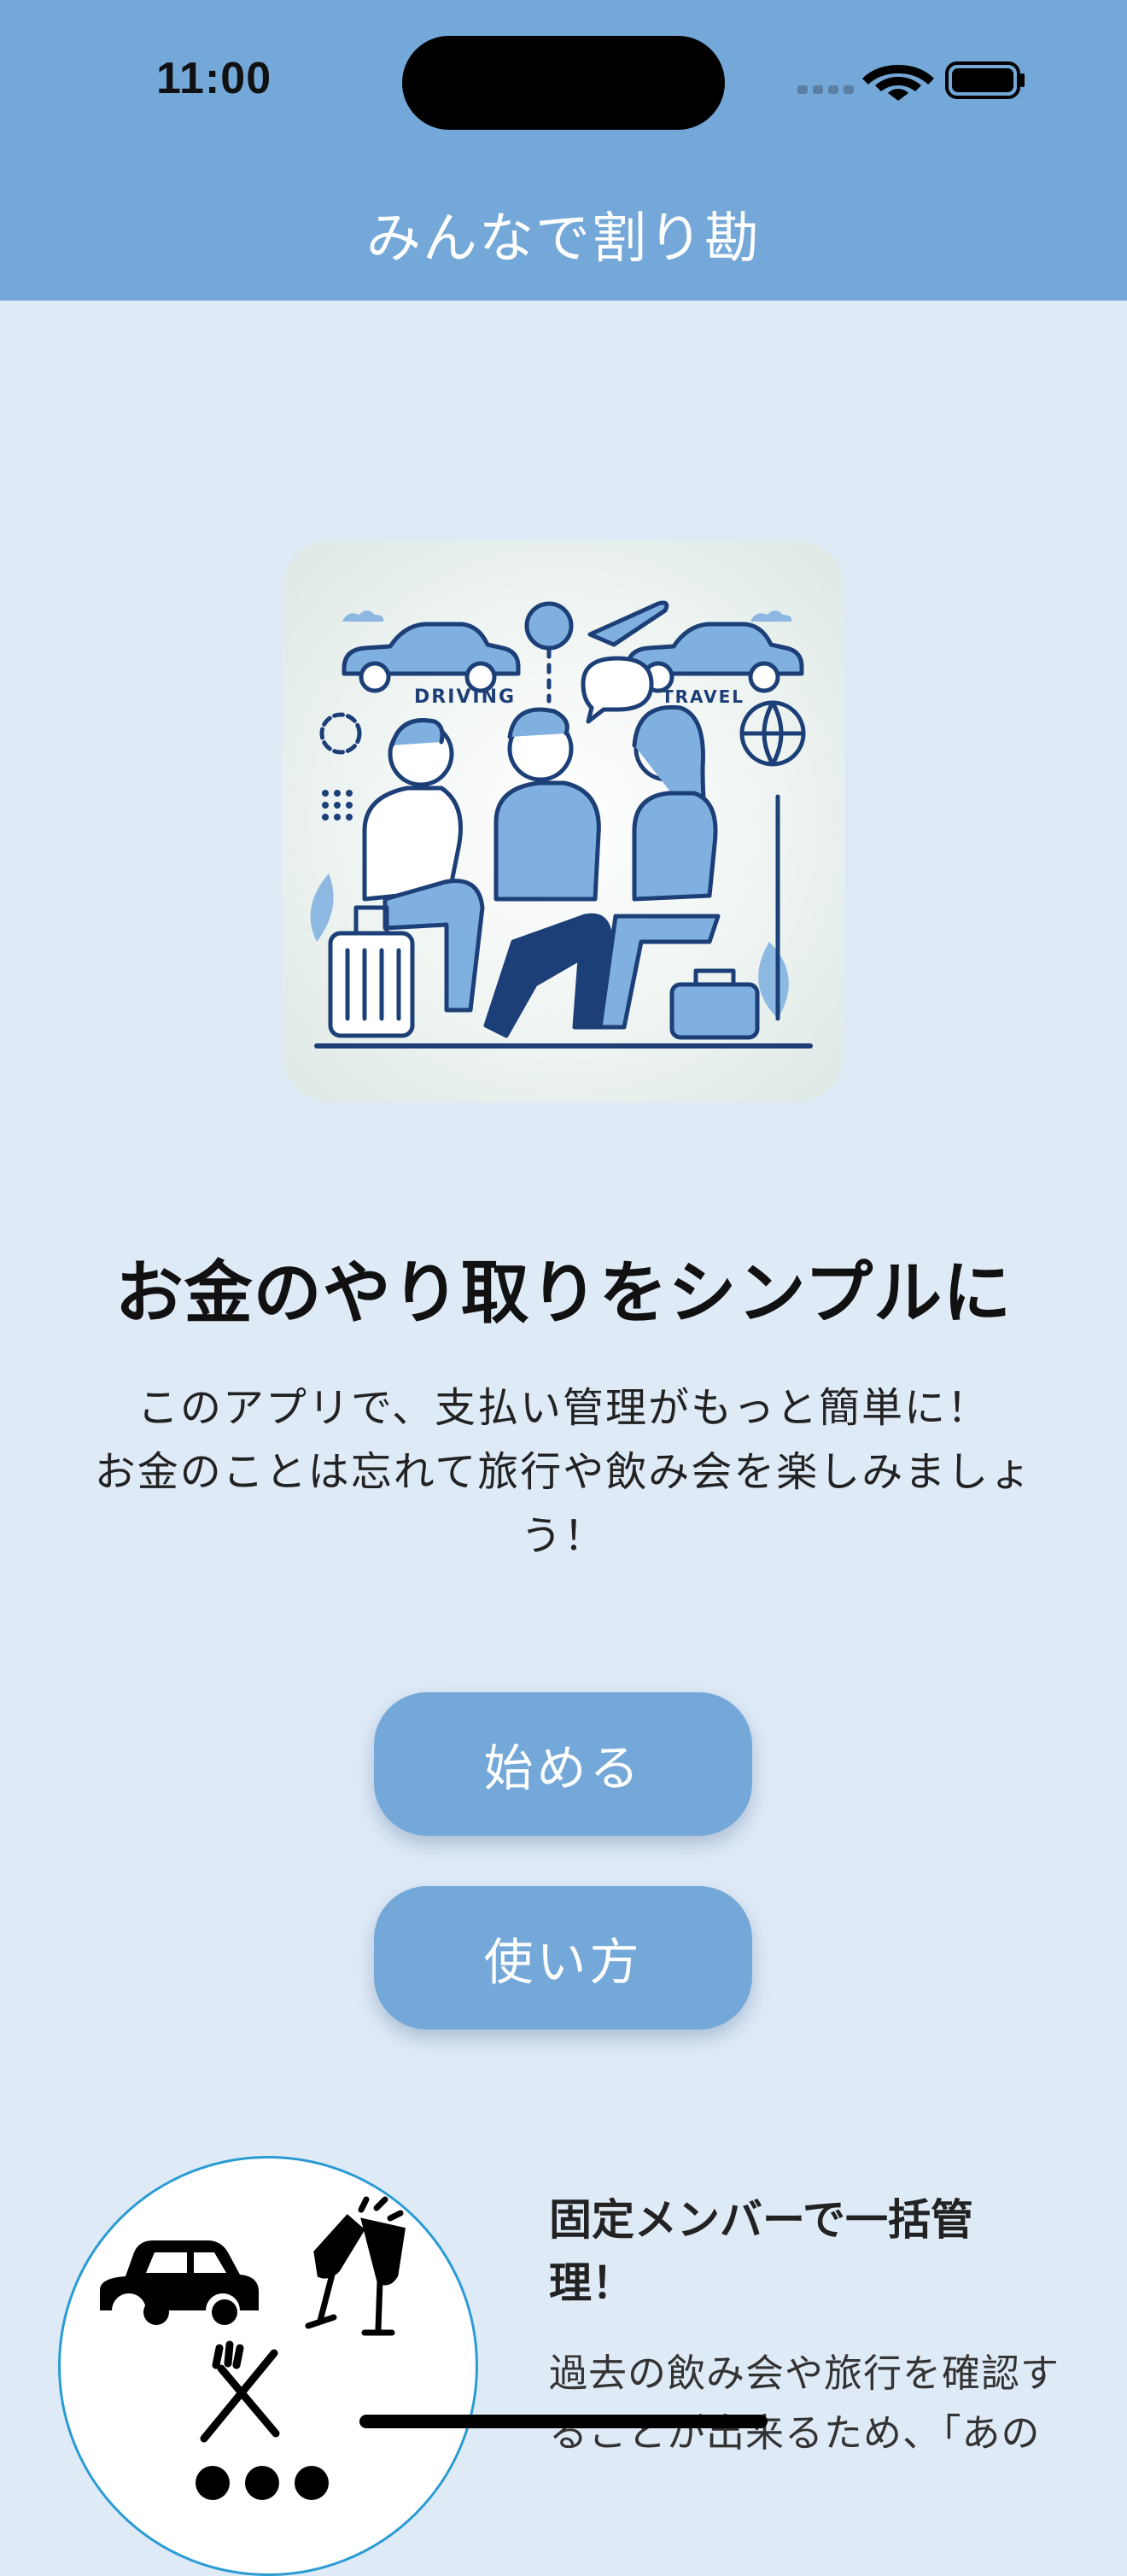  What do you see at coordinates (591, 2283) in the screenshot?
I see `feature-title-line-2: 理！` at bounding box center [591, 2283].